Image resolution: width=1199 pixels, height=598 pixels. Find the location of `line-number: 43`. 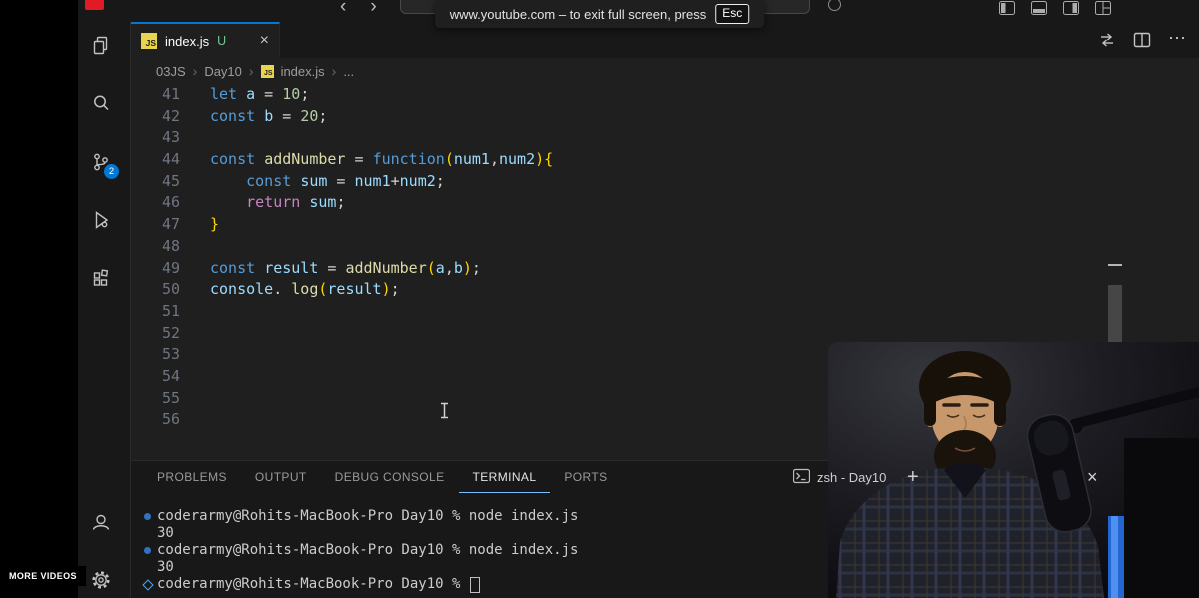

line-number: 43 is located at coordinates (155, 138).